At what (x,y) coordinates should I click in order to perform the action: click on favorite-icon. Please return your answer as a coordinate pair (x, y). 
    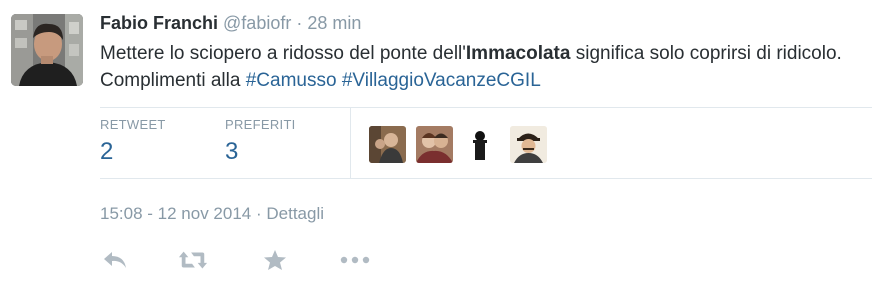
    Looking at the image, I should click on (275, 260).